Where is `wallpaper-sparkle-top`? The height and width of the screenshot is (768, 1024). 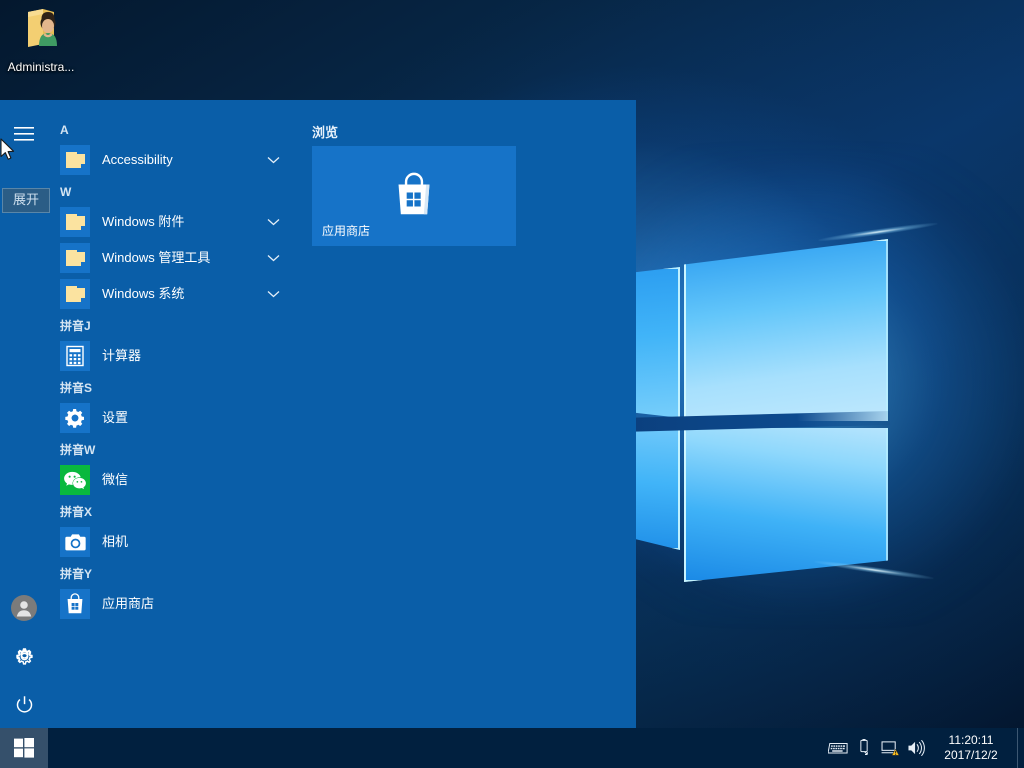
wallpaper-sparkle-top is located at coordinates (878, 232).